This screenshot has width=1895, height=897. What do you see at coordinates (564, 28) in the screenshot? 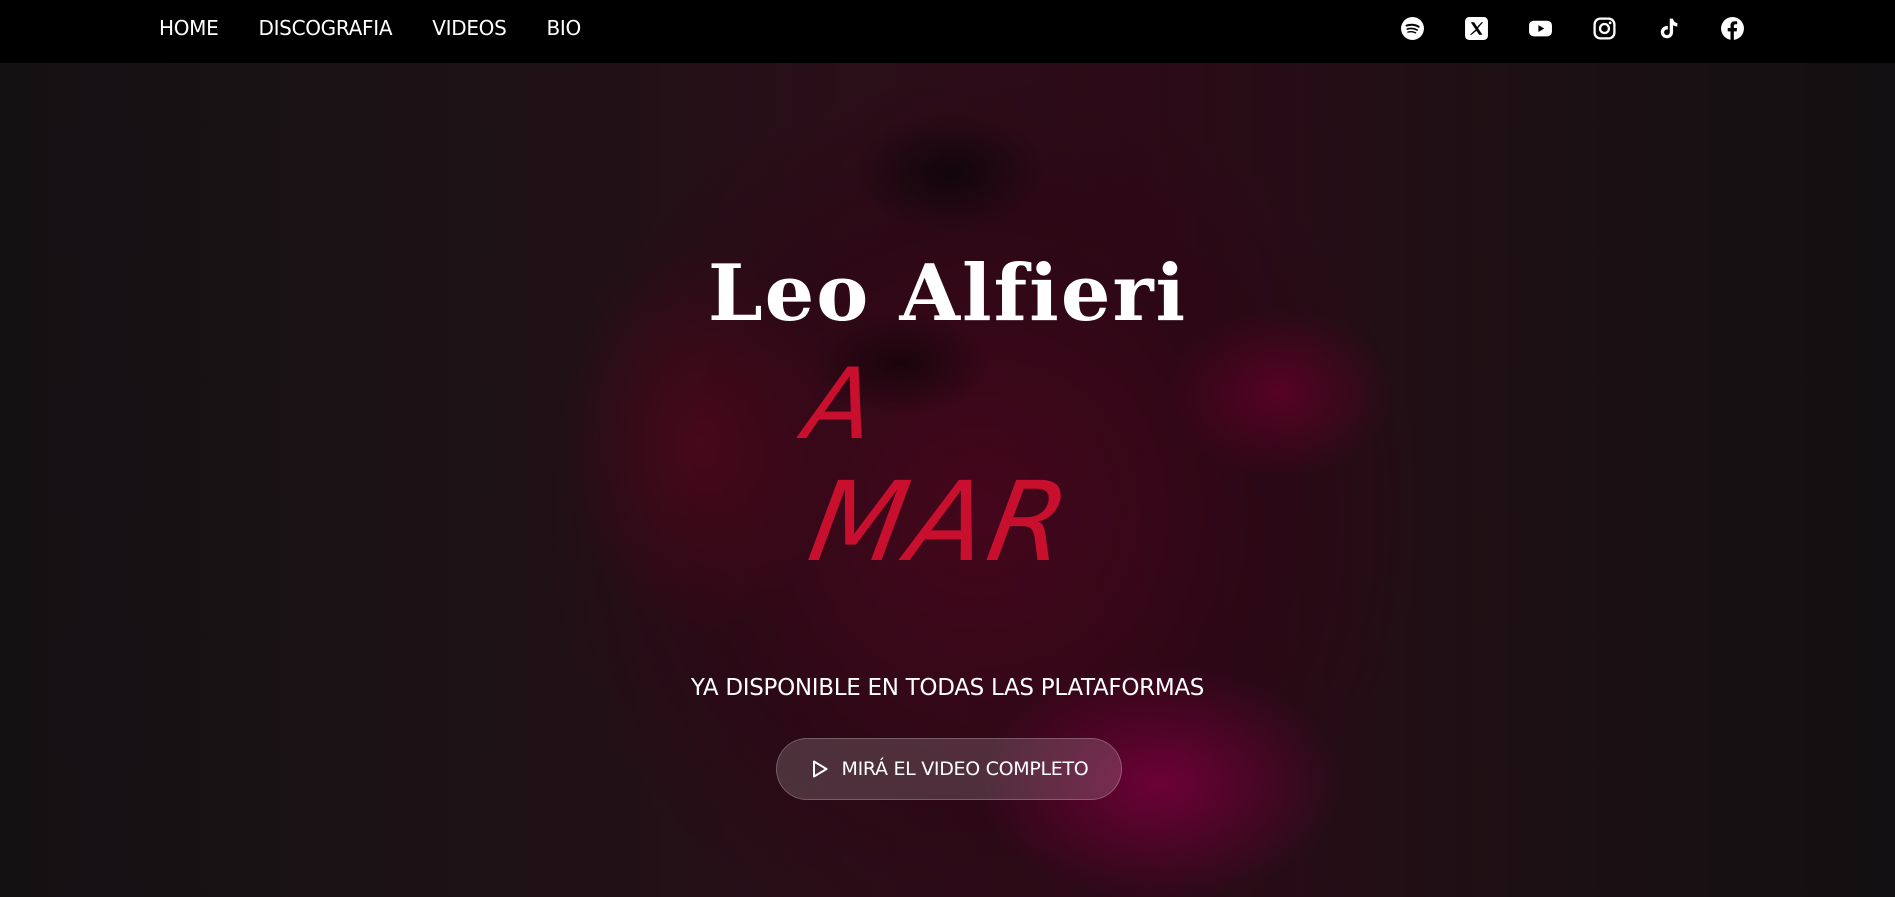
I see `nav-link-bio: BIO` at bounding box center [564, 28].